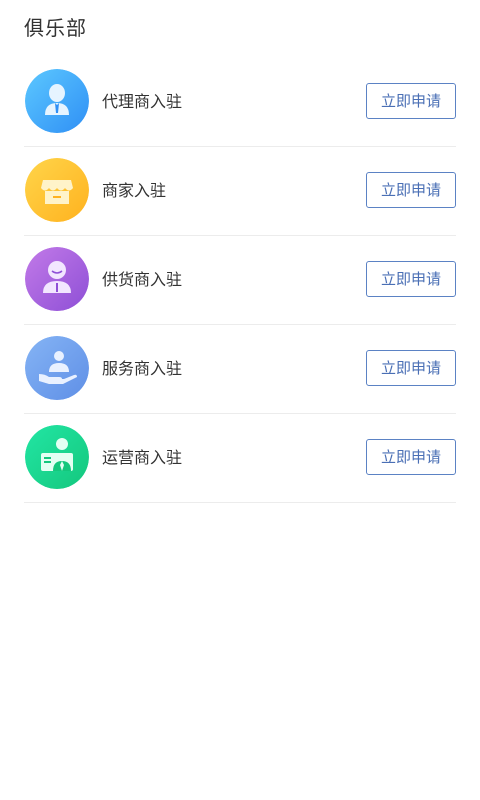 The image size is (480, 800). Describe the element at coordinates (240, 102) in the screenshot. I see `list-item-agent: 代理商入驻 立即申请` at that location.